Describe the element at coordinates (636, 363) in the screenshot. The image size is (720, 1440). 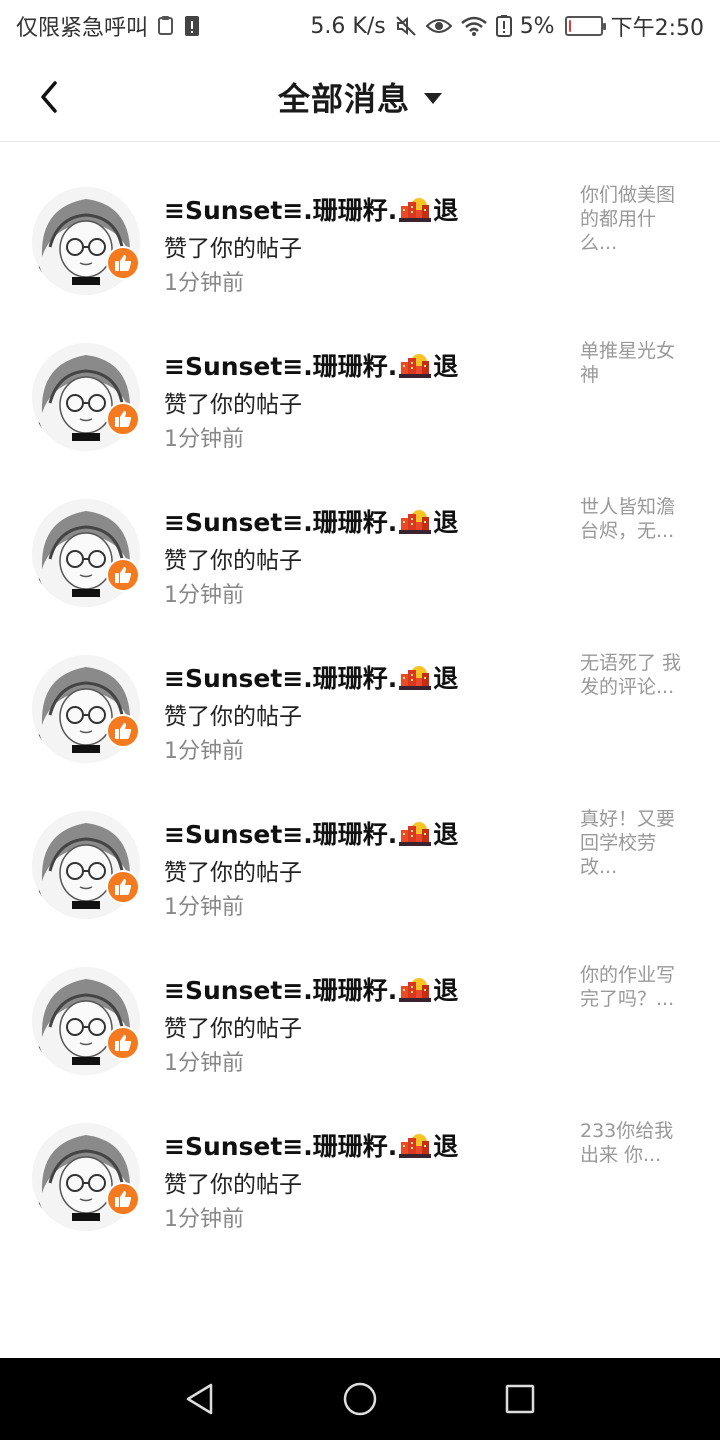
I see `post-snippet: 单推星光女神` at that location.